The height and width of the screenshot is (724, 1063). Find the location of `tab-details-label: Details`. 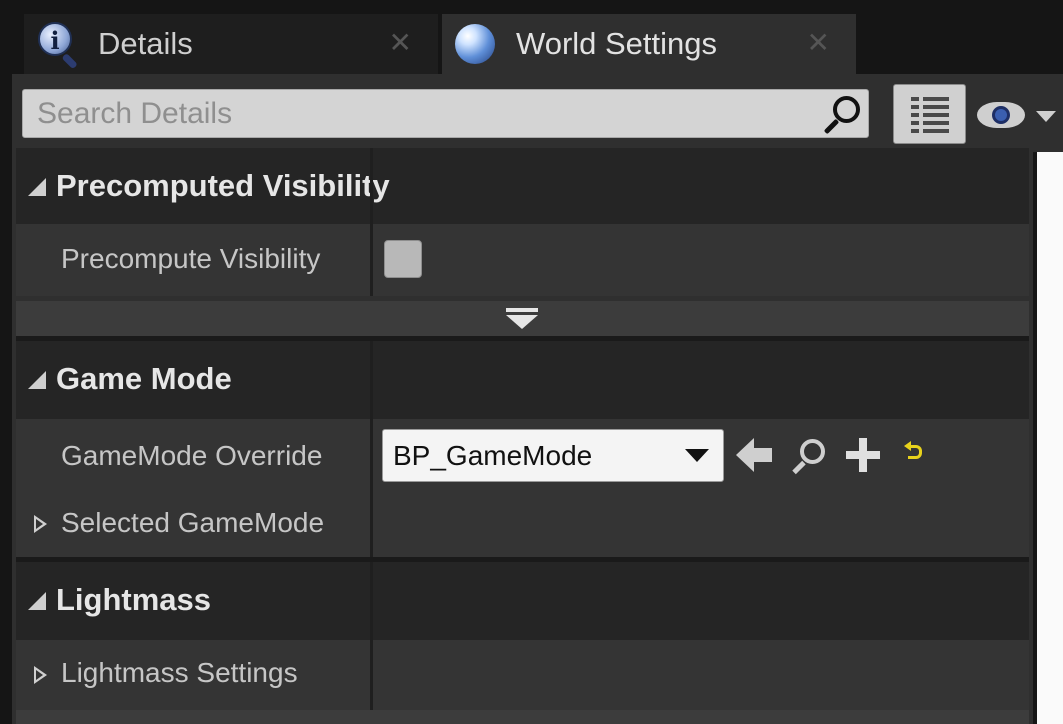

tab-details-label: Details is located at coordinates (145, 43).